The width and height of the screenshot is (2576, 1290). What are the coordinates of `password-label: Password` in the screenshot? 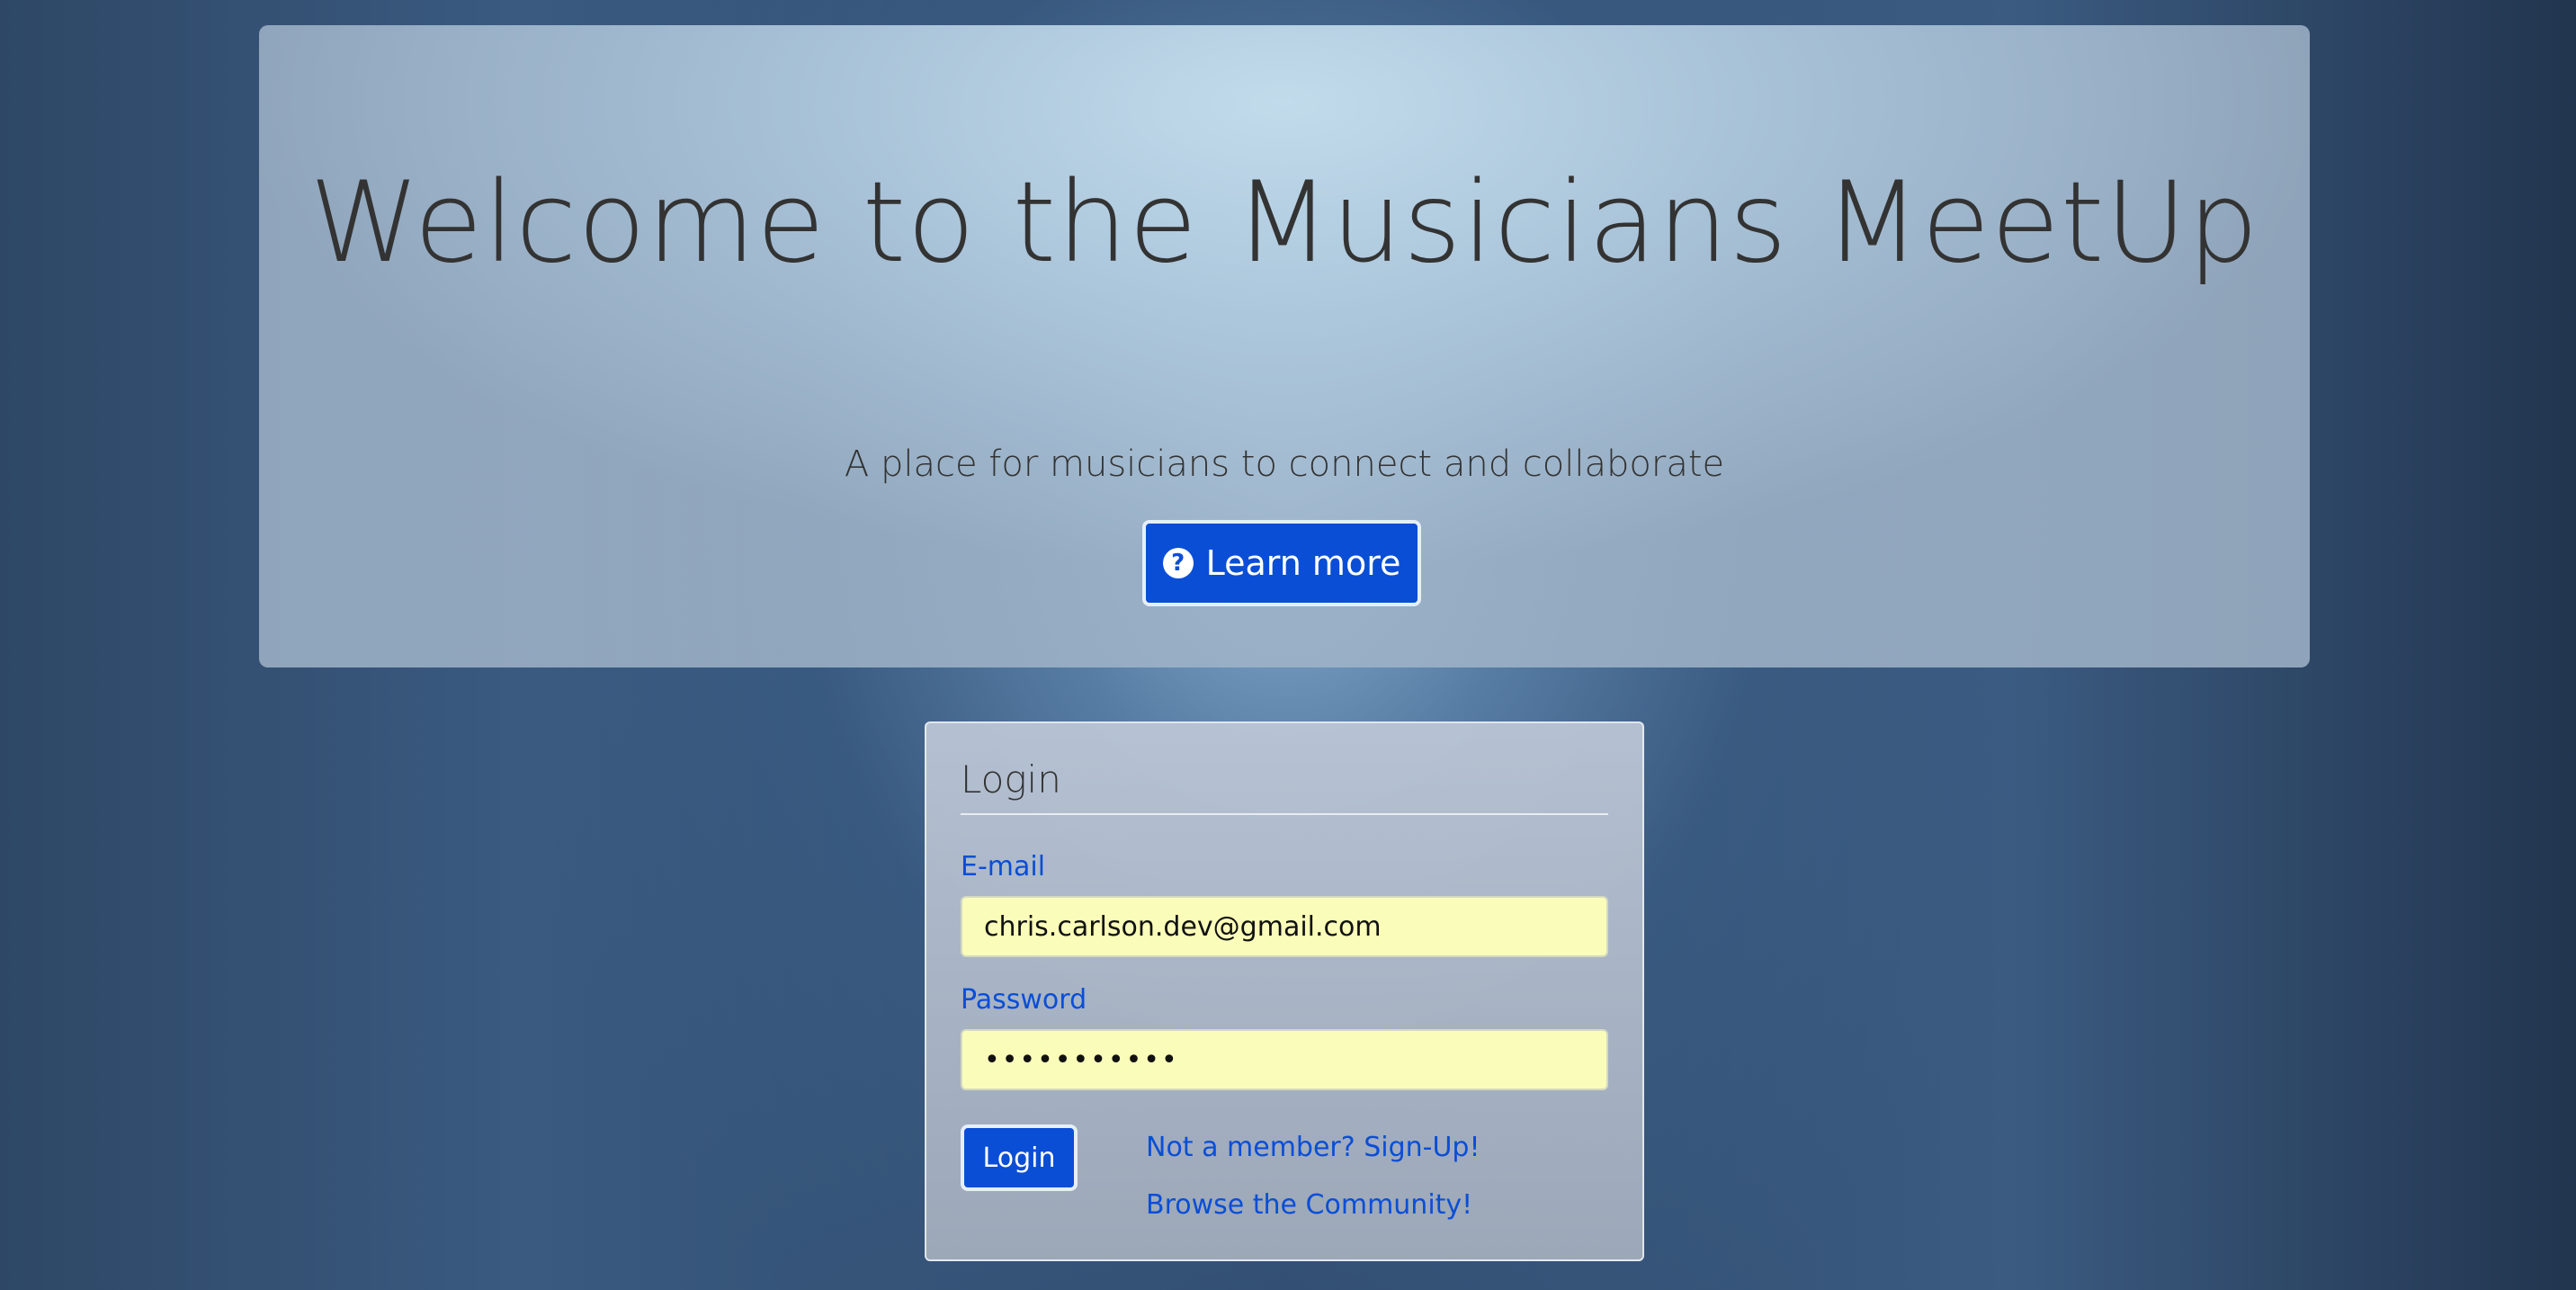 It's located at (1024, 1000).